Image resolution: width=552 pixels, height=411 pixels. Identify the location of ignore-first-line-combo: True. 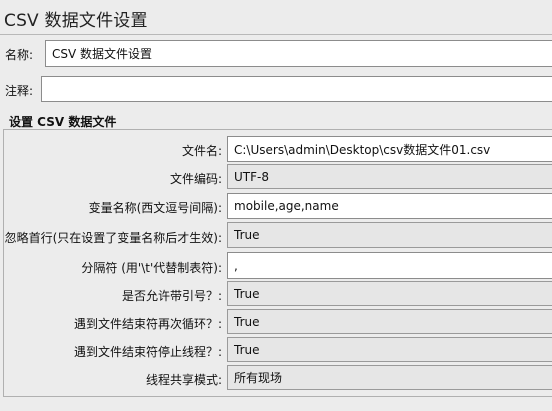
(389, 235).